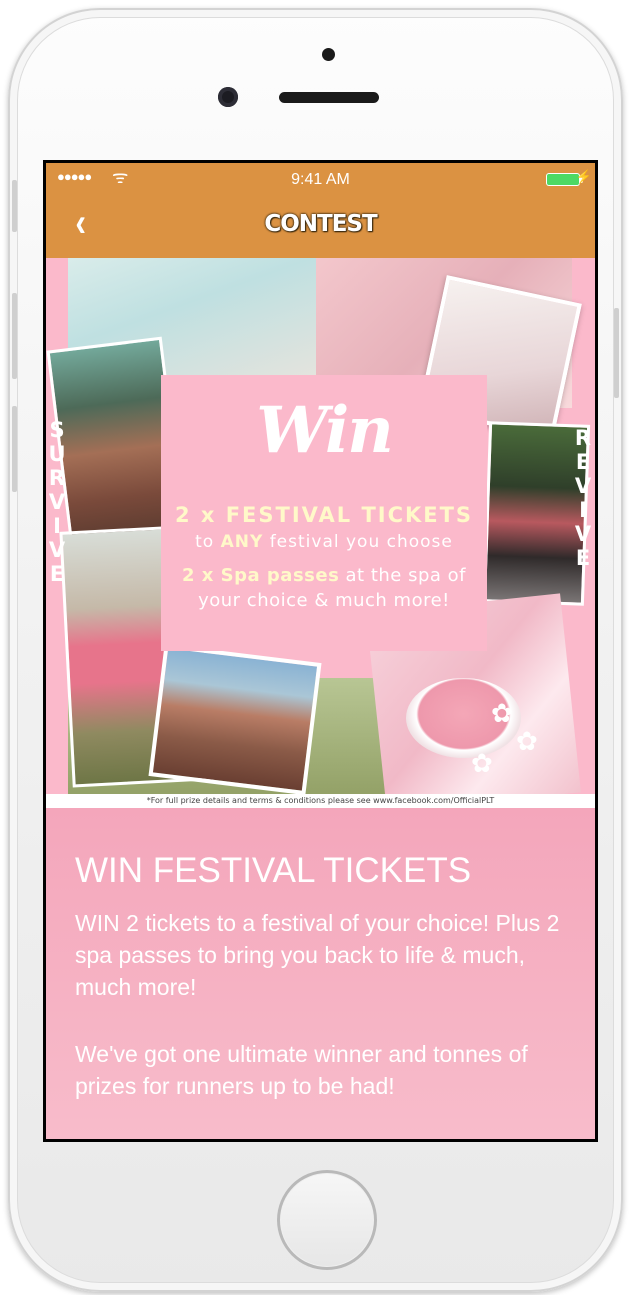 The image size is (631, 1295). I want to click on volume-up-button, so click(14, 336).